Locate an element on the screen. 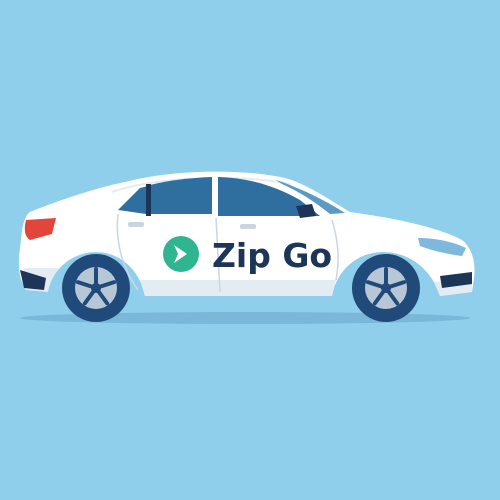  logo-text: Zip Go is located at coordinates (272, 255).